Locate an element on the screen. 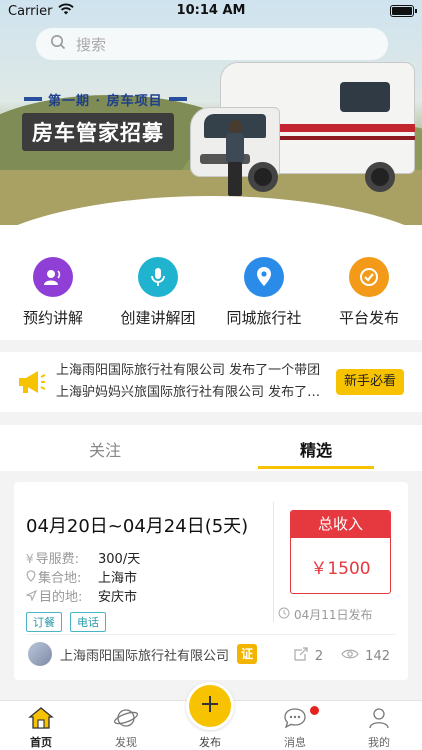 This screenshot has height=750, width=422. navigation-icon is located at coordinates (31, 597).